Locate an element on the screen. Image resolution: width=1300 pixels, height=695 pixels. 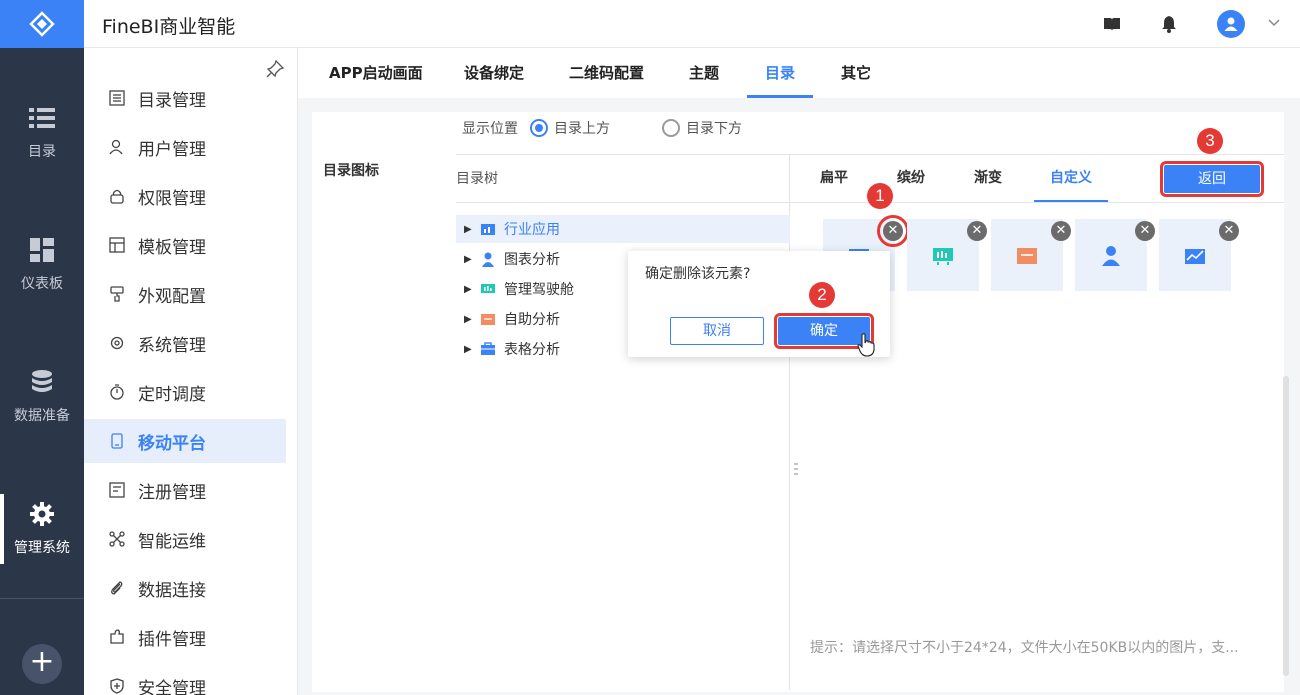
mobile-icon is located at coordinates (117, 441).